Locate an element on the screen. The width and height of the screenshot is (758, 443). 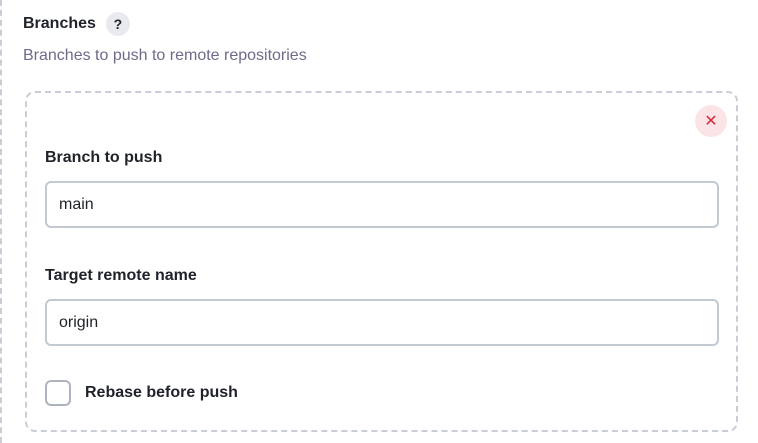
branch-to-push-input is located at coordinates (382, 204).